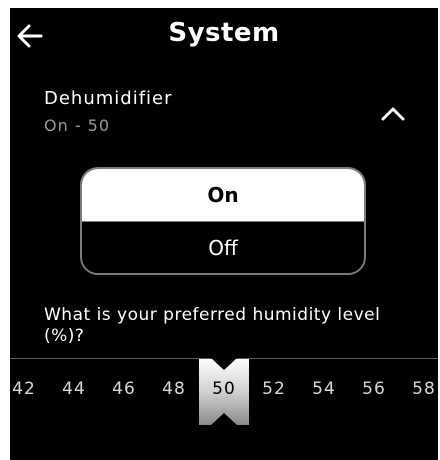  Describe the element at coordinates (108, 98) in the screenshot. I see `section-title: Dehumidifier` at that location.